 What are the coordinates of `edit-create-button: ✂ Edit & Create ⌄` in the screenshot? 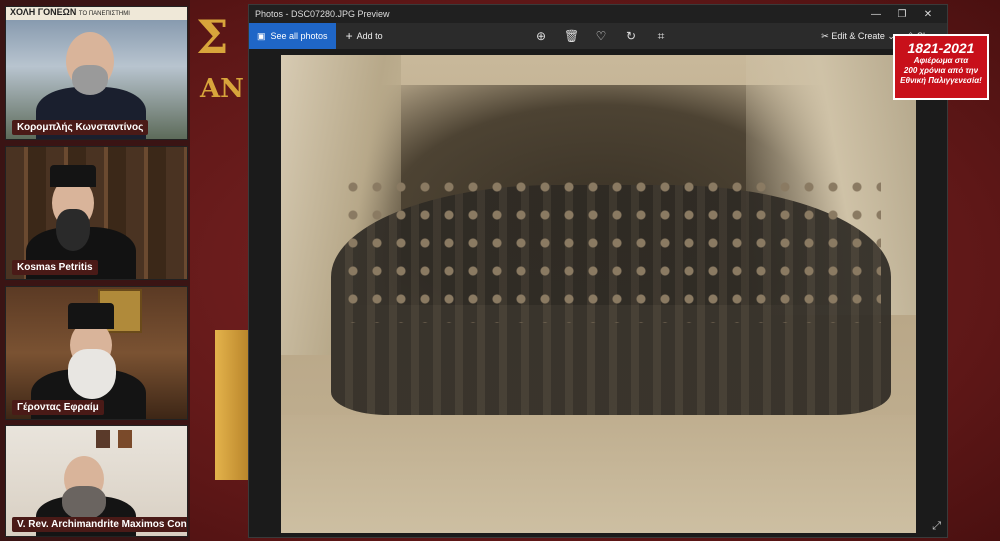 It's located at (858, 36).